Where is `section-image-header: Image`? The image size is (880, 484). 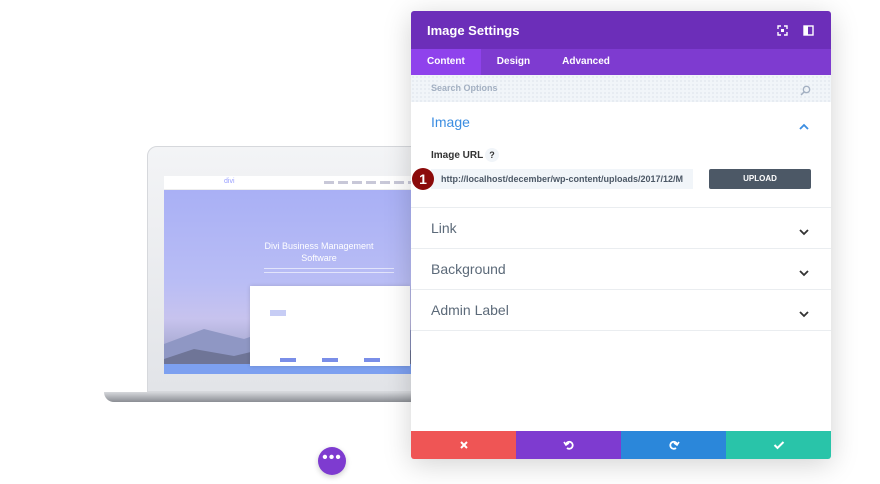
section-image-header: Image is located at coordinates (621, 122).